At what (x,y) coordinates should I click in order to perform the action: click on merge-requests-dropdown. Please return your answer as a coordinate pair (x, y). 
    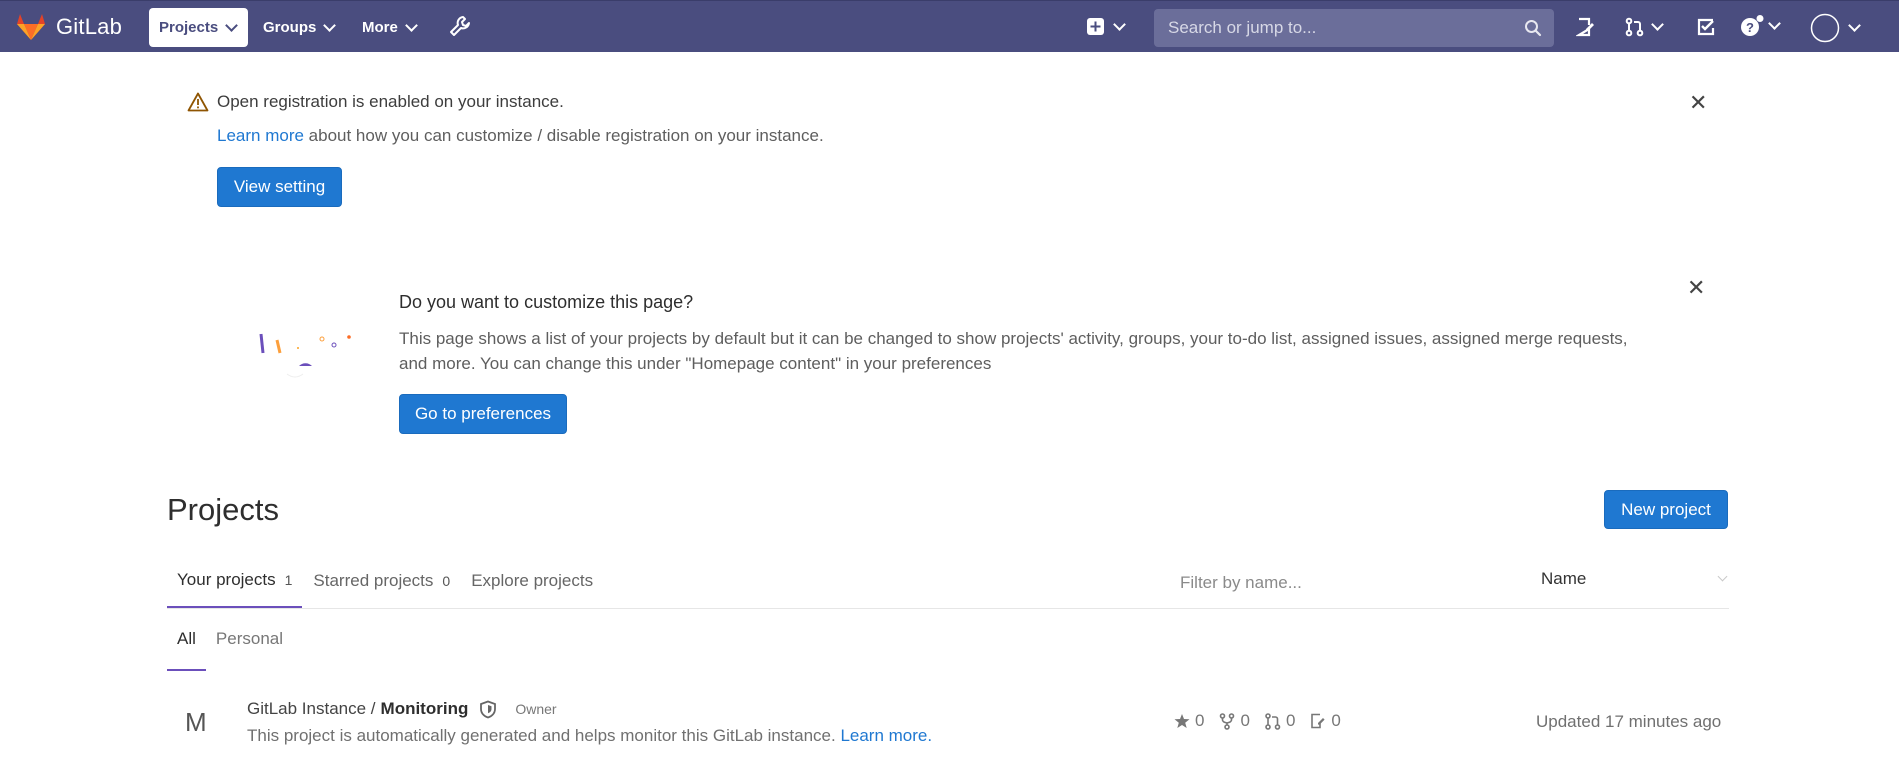
    Looking at the image, I should click on (1644, 27).